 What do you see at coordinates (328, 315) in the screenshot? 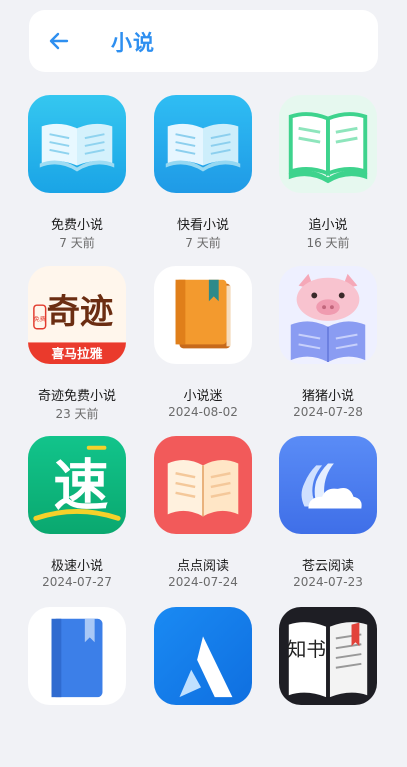
I see `pig-reading-icon` at bounding box center [328, 315].